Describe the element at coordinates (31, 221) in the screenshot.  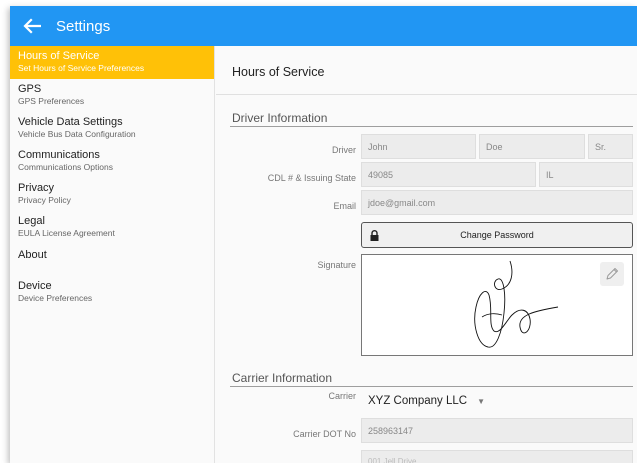
I see `sidebar-item-label: Legal` at that location.